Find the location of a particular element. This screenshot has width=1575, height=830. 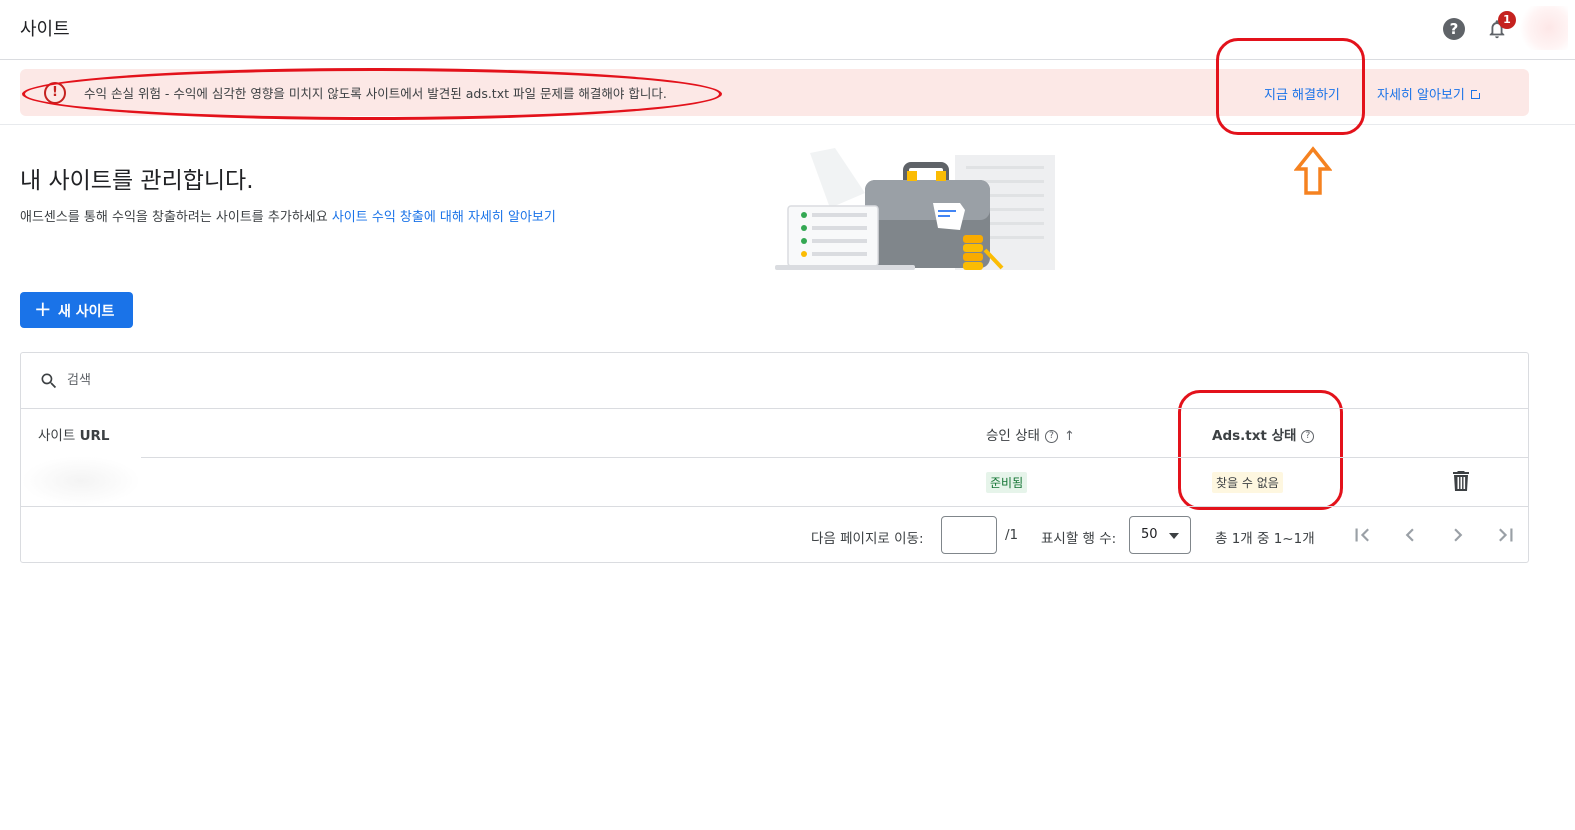

top-bar: 사이트 ? 1 is located at coordinates (787, 30).